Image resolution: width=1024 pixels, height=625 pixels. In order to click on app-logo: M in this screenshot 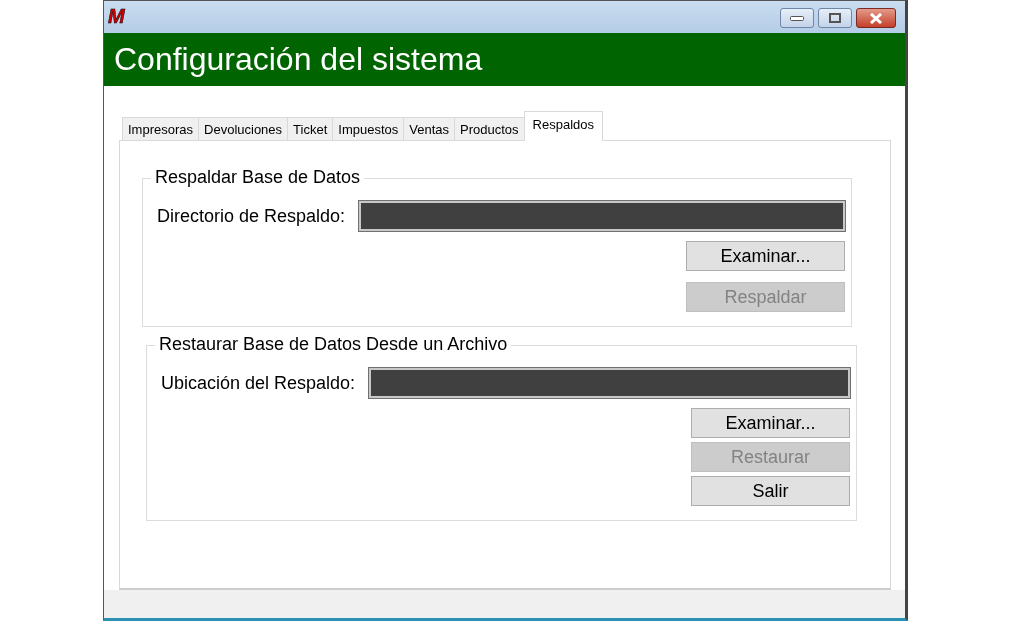, I will do `click(116, 16)`.